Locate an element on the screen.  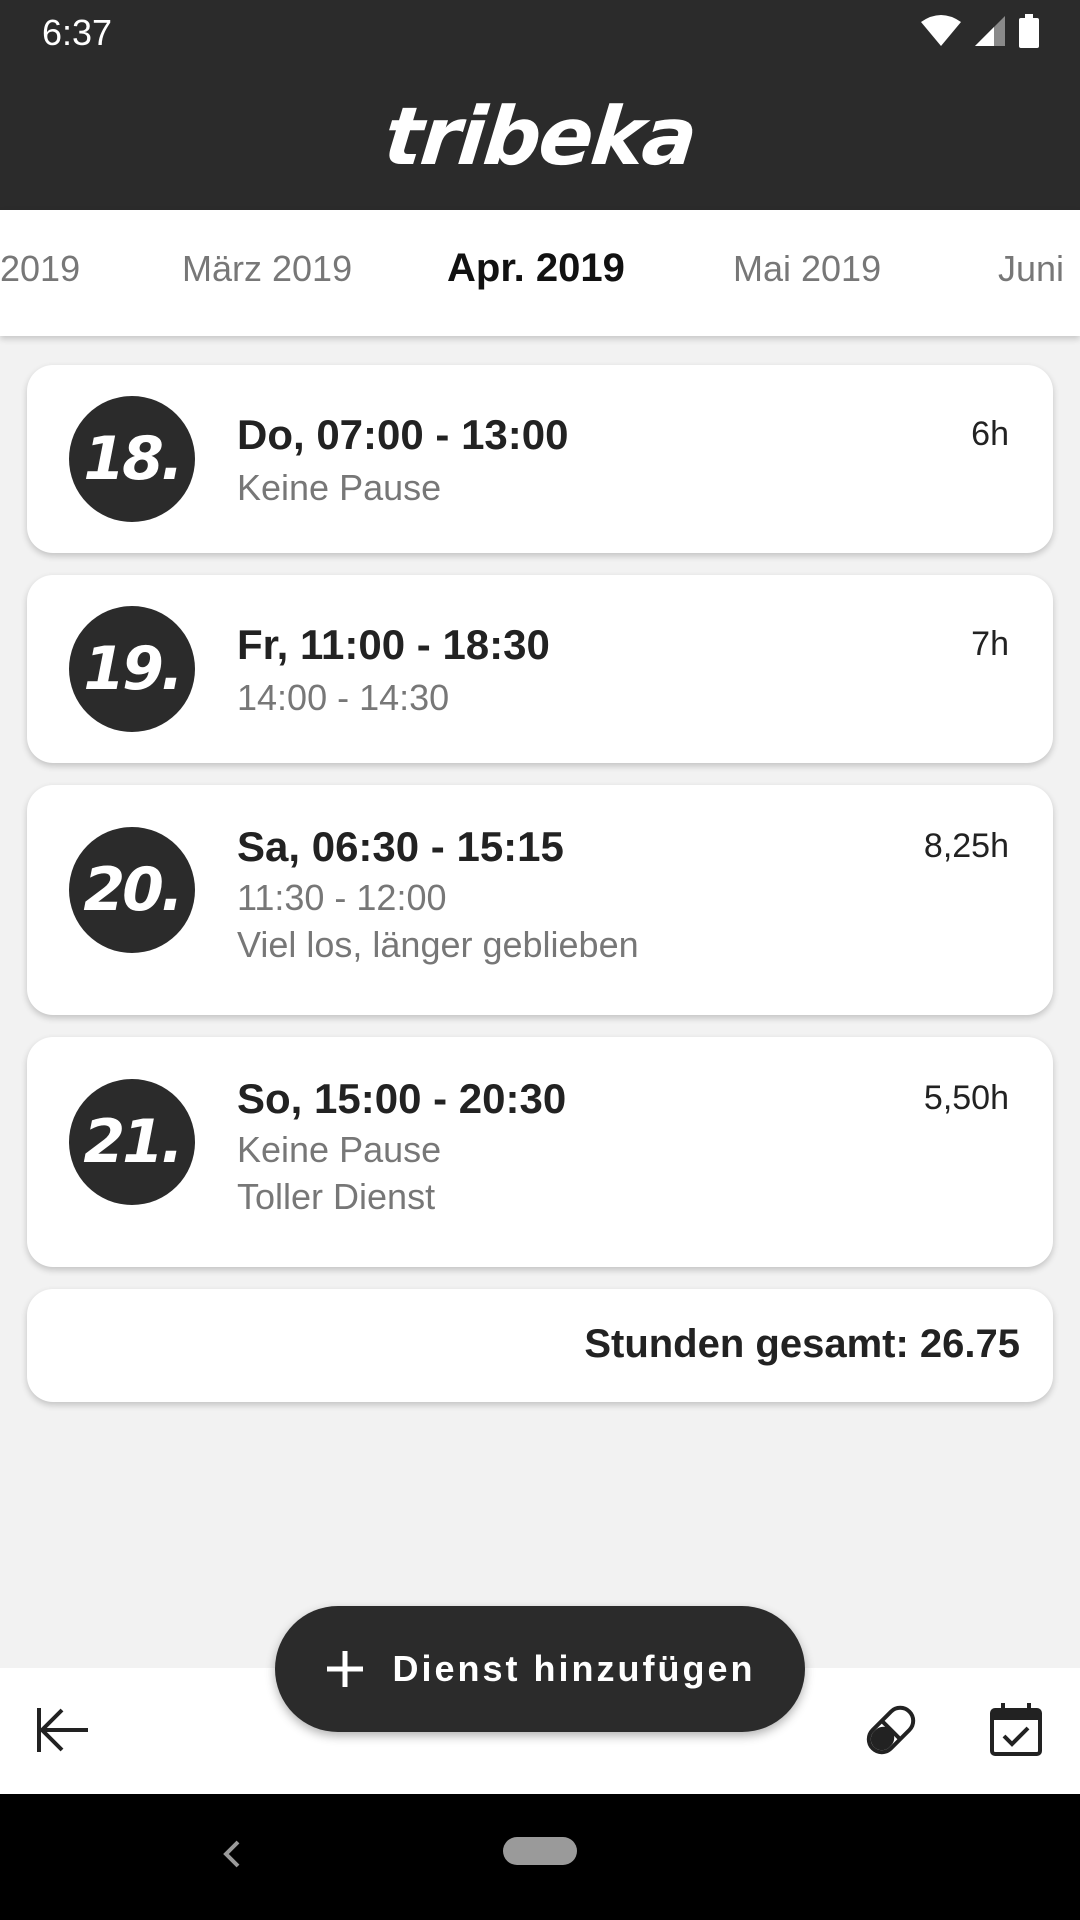
cellular-signal-icon is located at coordinates (990, 31).